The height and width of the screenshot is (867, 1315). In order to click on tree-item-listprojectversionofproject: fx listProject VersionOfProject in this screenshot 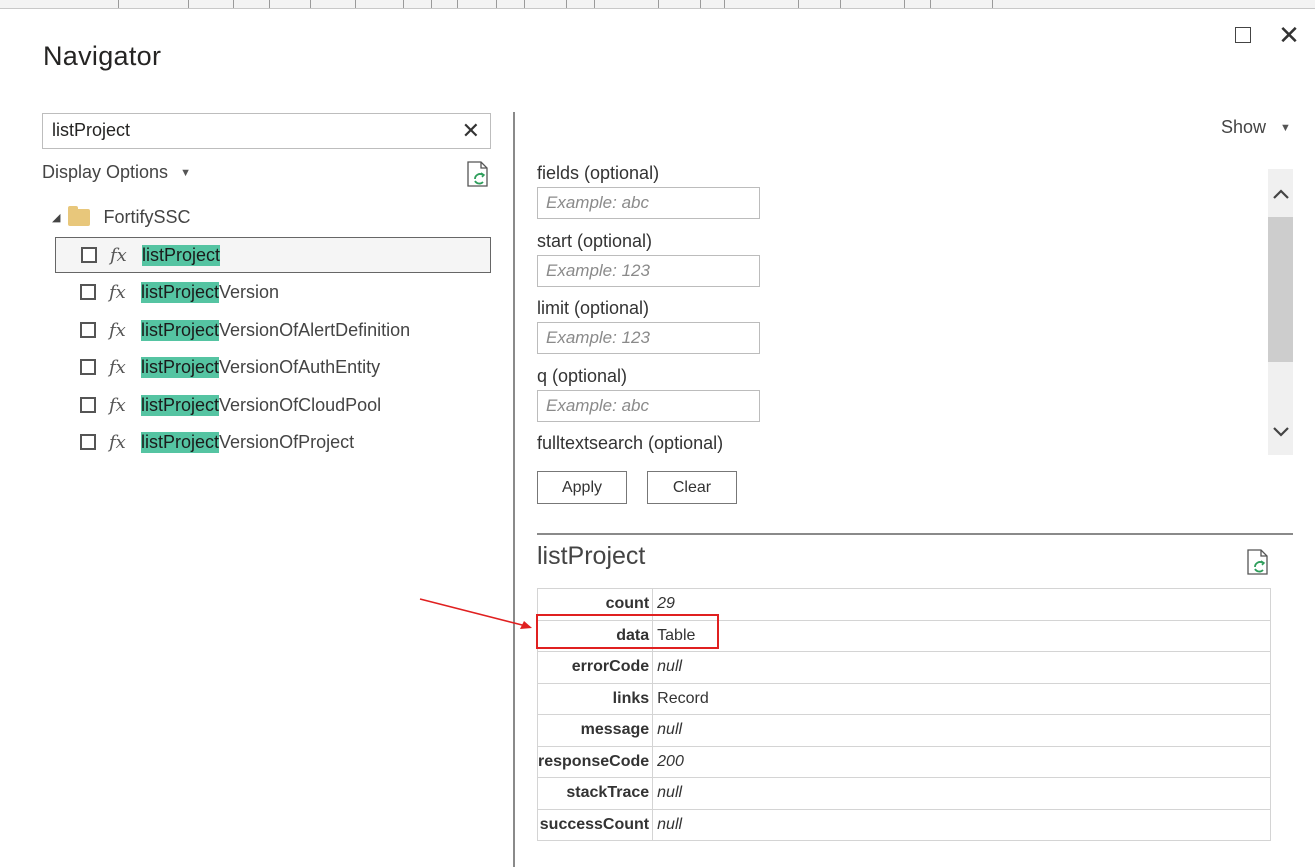, I will do `click(273, 442)`.